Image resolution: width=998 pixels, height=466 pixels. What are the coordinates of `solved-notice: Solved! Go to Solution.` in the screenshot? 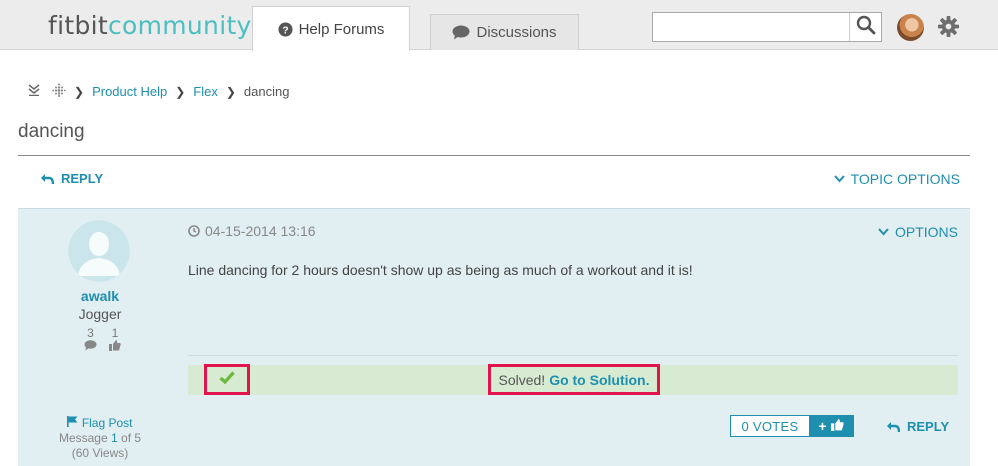 It's located at (574, 379).